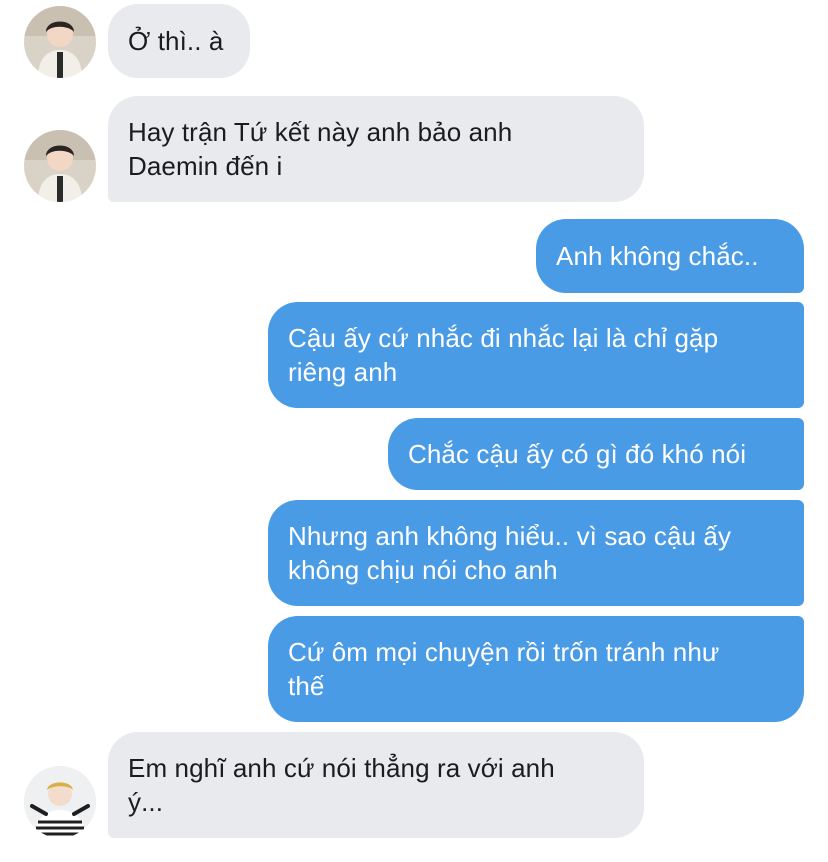  I want to click on outgoing-message-bubble: Cứ ôm mọi chuyện rồi trốn tránh như thế, so click(536, 669).